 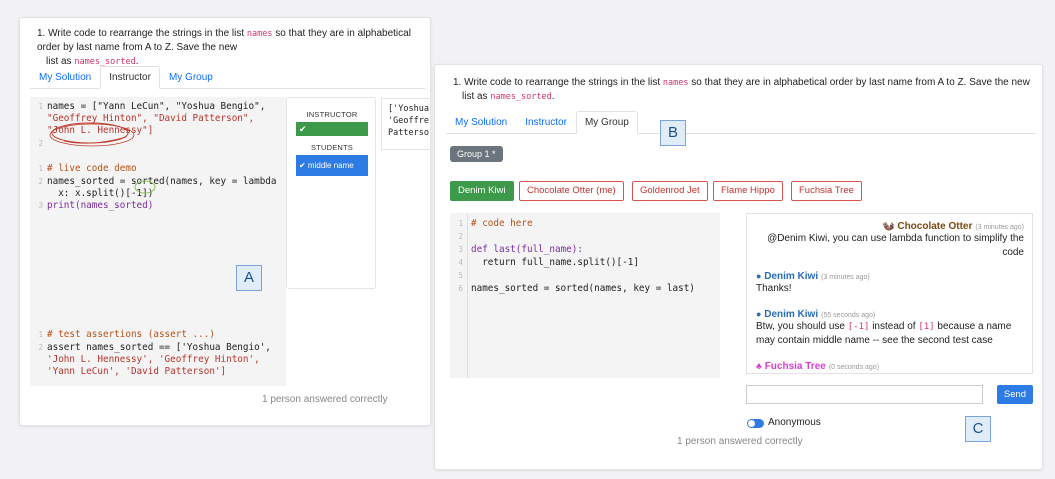 What do you see at coordinates (794, 422) in the screenshot?
I see `anonymous-label: Anonymous` at bounding box center [794, 422].